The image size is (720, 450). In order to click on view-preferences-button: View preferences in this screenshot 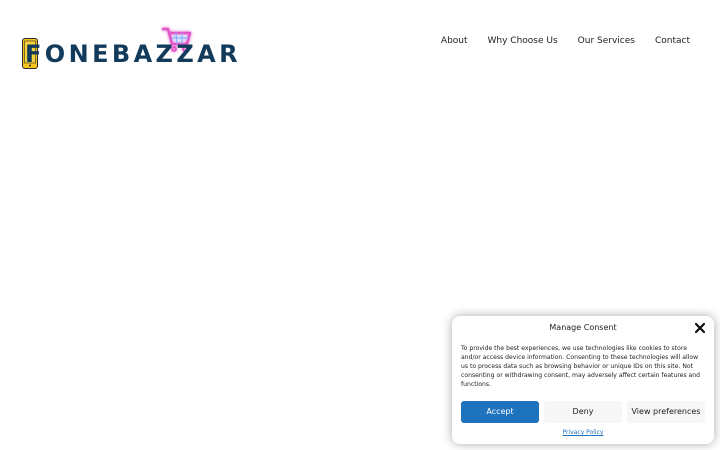, I will do `click(666, 412)`.